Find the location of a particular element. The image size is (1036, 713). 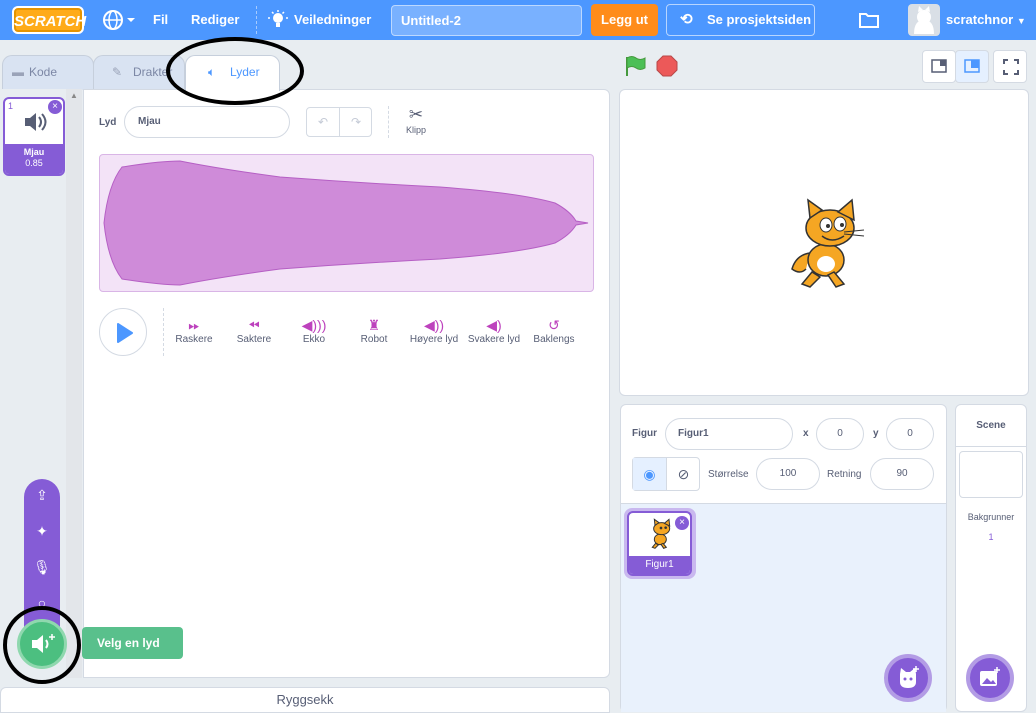

effect-robot-label: Robot is located at coordinates (374, 339).